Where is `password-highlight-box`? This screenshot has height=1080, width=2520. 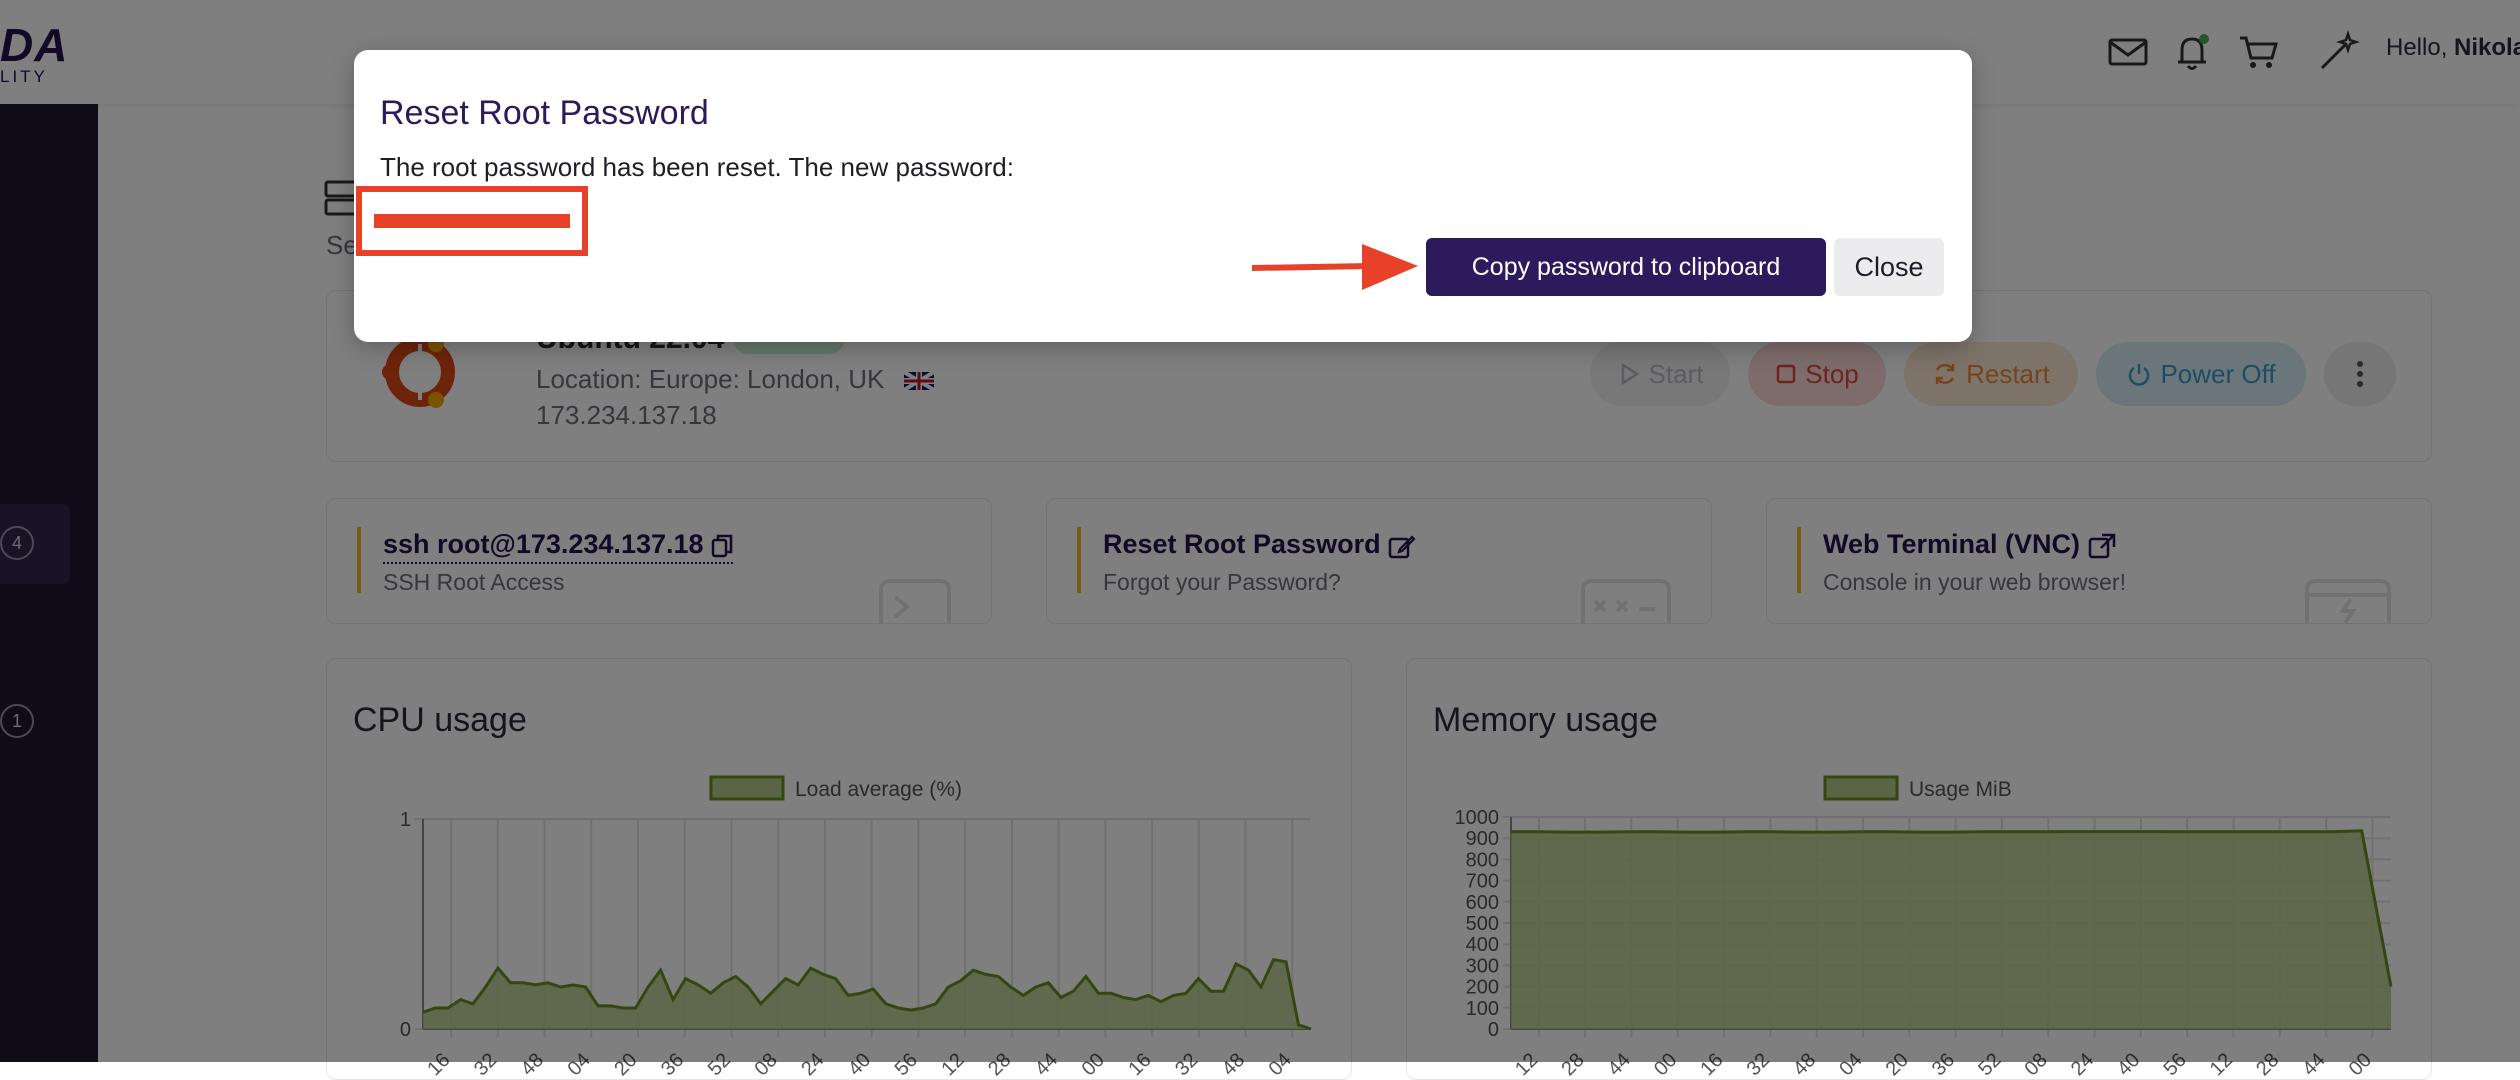 password-highlight-box is located at coordinates (472, 221).